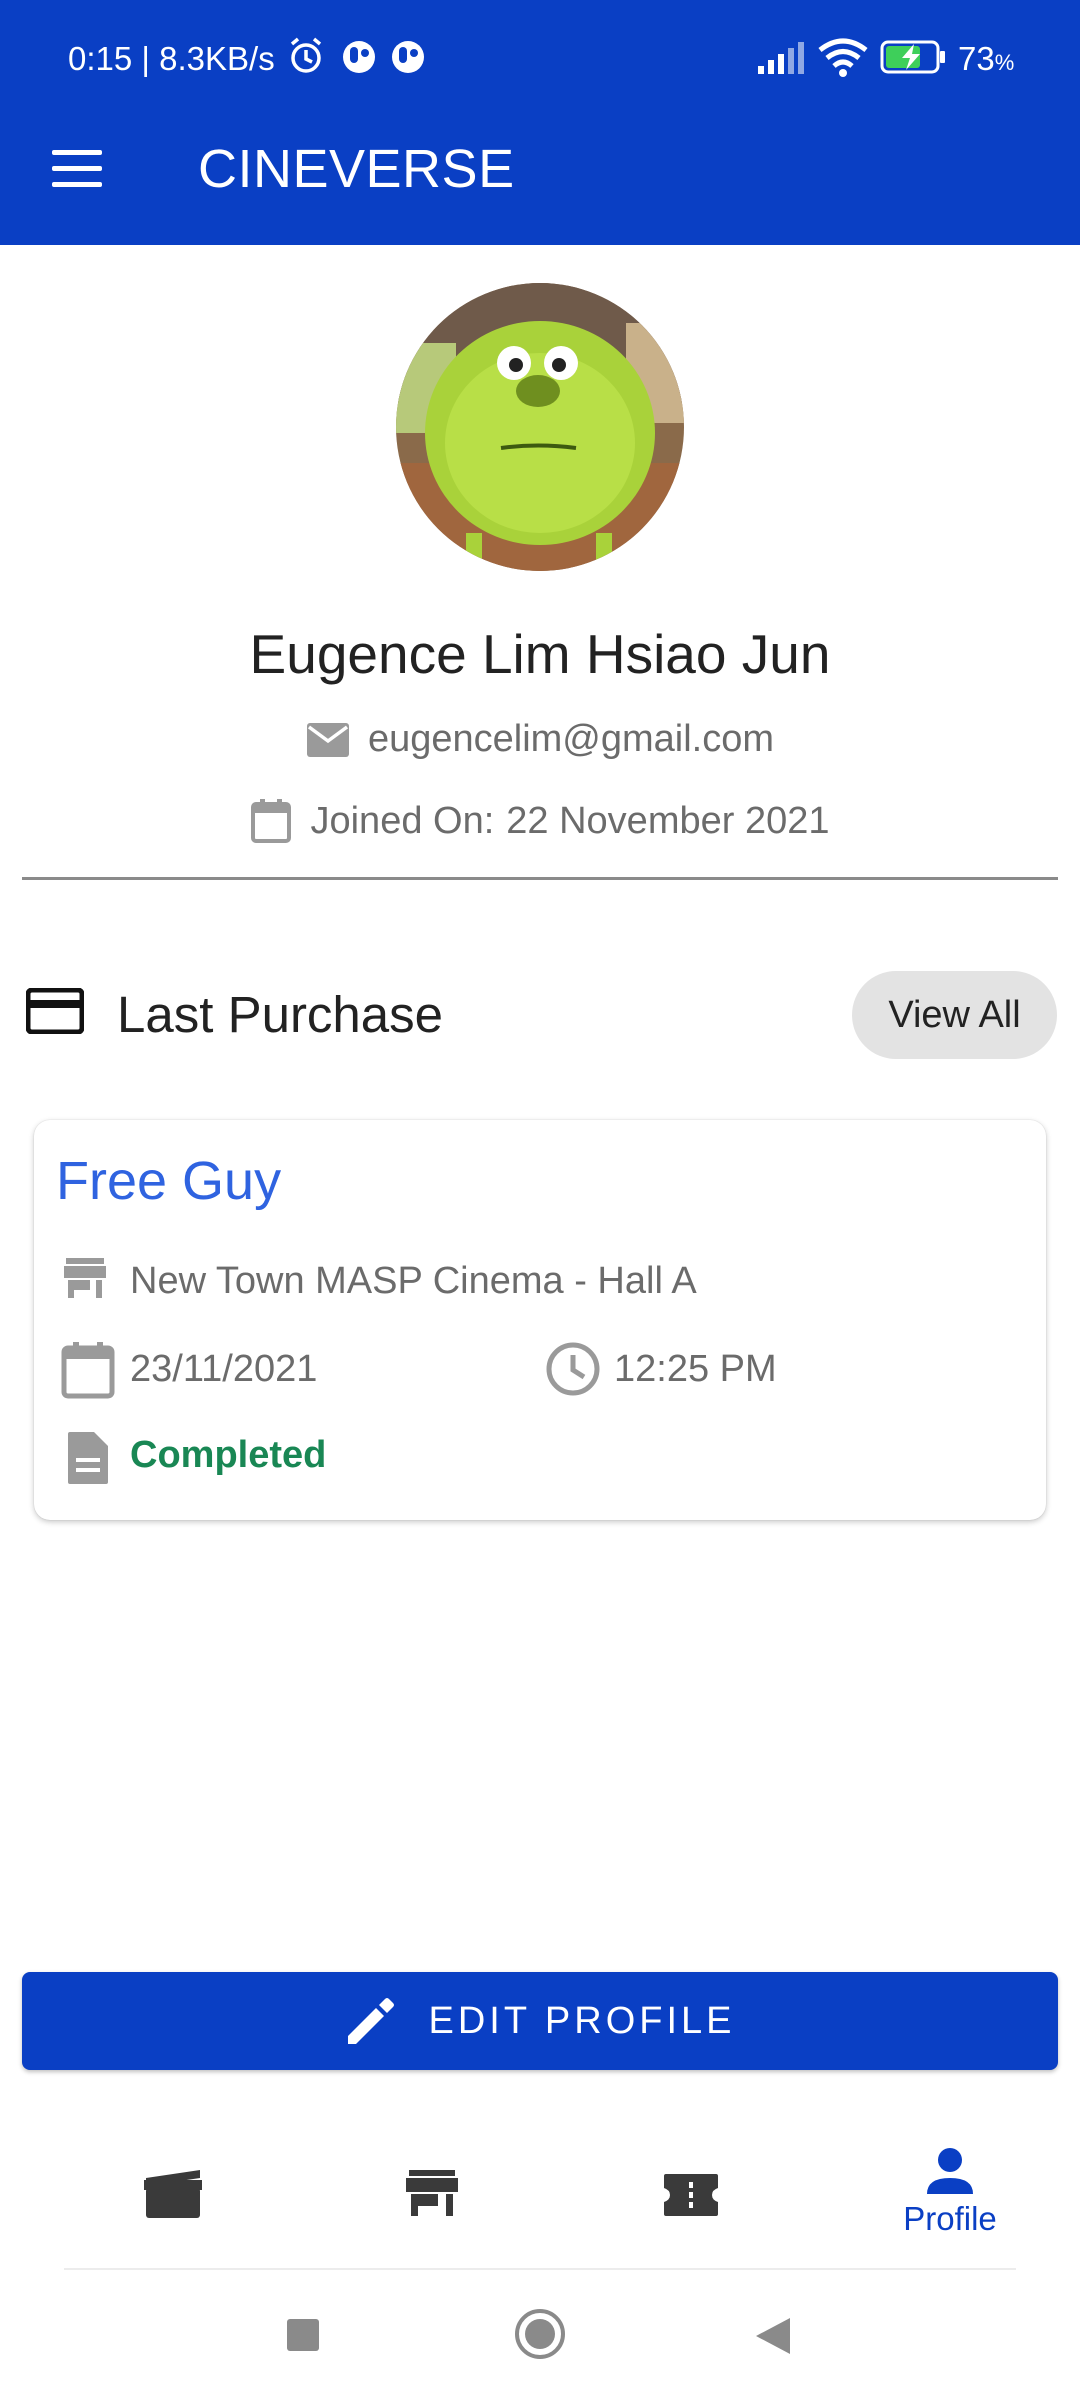 The image size is (1080, 2400). I want to click on signal-icon, so click(781, 60).